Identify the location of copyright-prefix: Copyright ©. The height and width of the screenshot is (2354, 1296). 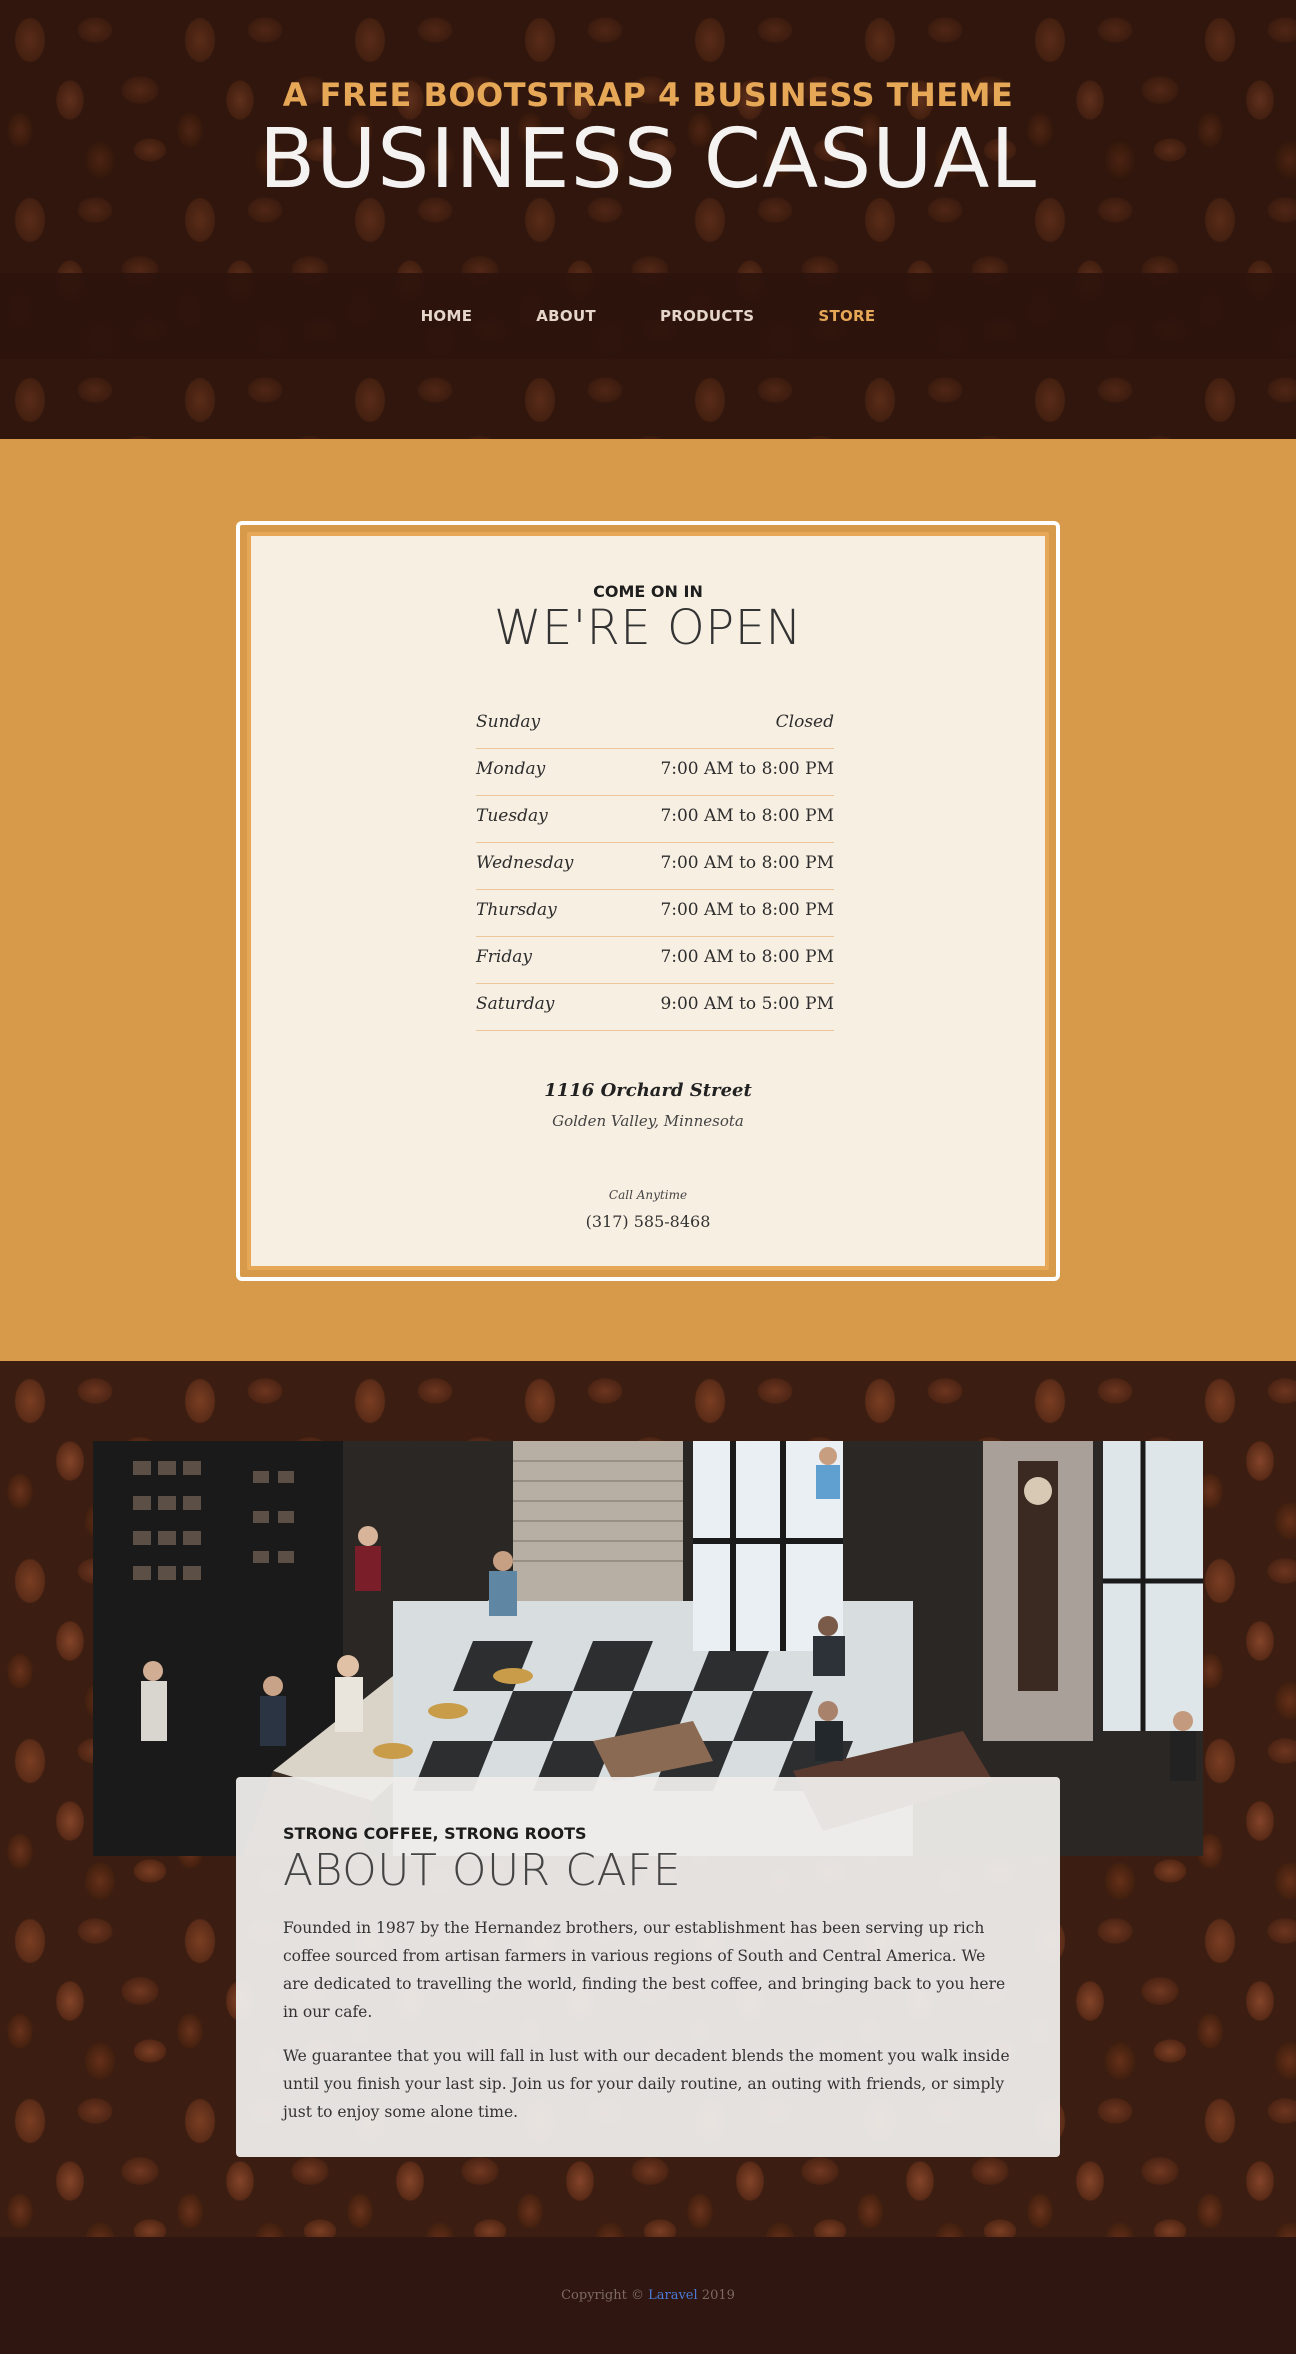
(602, 2295).